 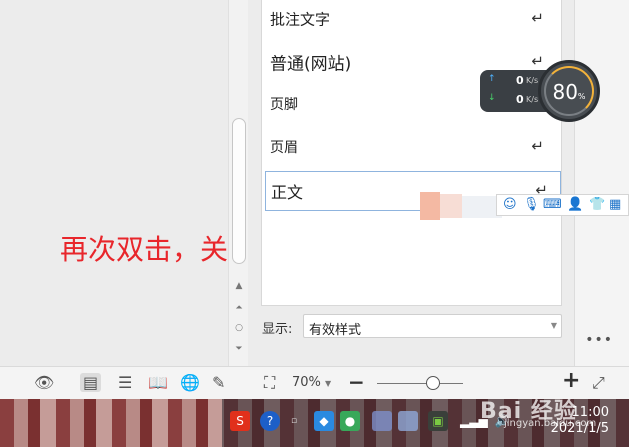 I want to click on zoom-out-button: −, so click(x=356, y=382).